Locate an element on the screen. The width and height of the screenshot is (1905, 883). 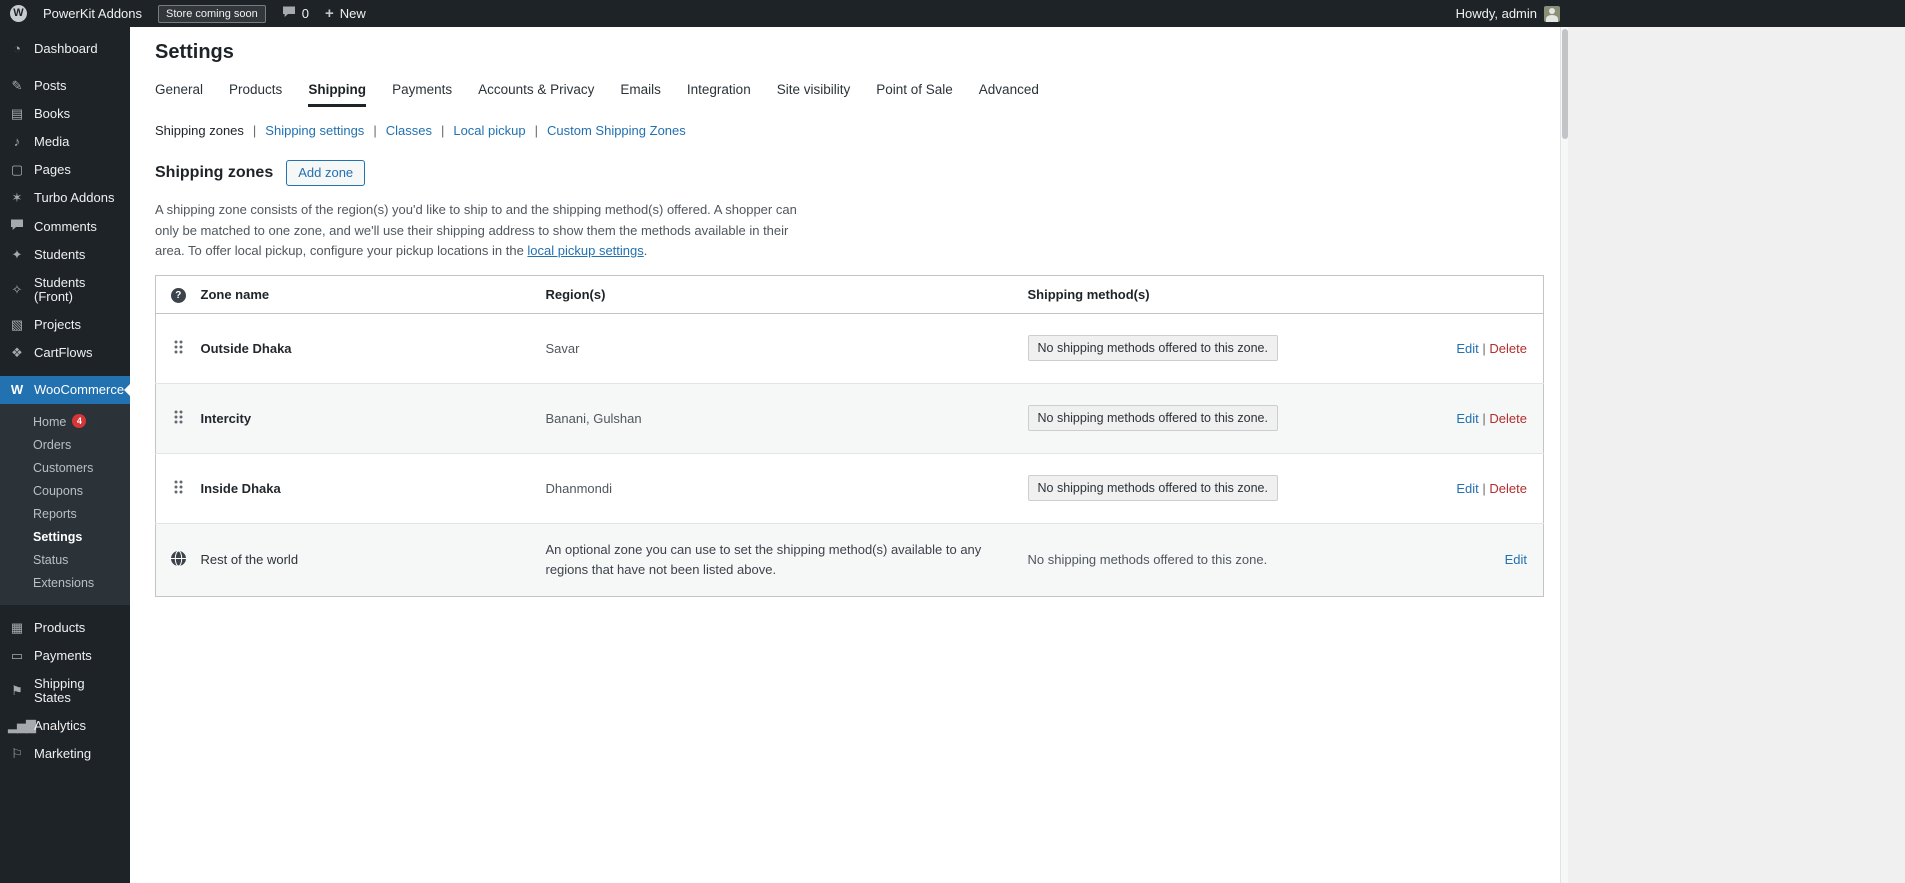
students-icon: ✦ is located at coordinates (17, 254).